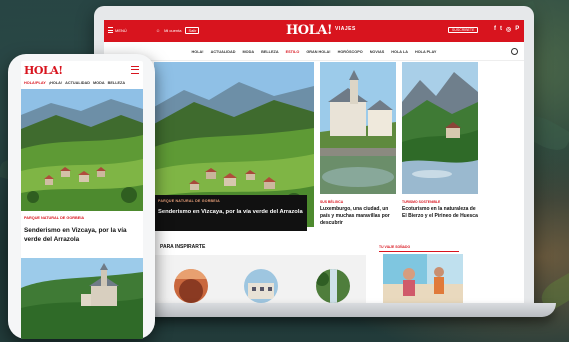  Describe the element at coordinates (117, 83) in the screenshot. I see `phone-nav-item: BELLEZA` at that location.